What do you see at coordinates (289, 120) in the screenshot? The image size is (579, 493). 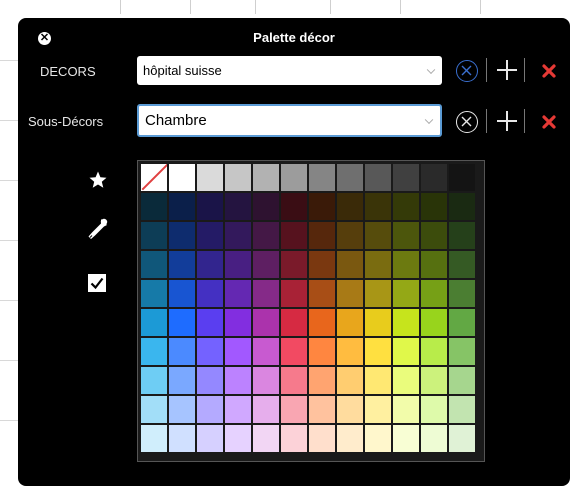 I see `sous-decors-select: Chambre` at bounding box center [289, 120].